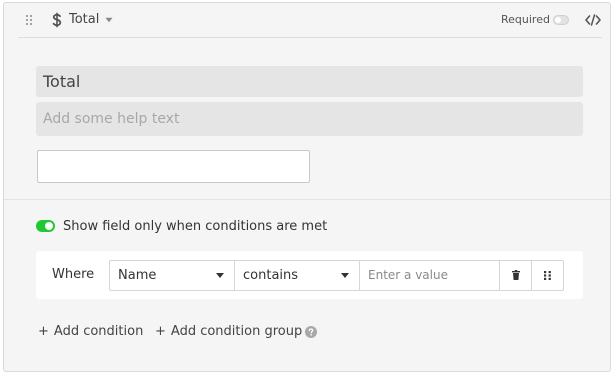  I want to click on add-condition-group-label: Add condition group, so click(236, 331).